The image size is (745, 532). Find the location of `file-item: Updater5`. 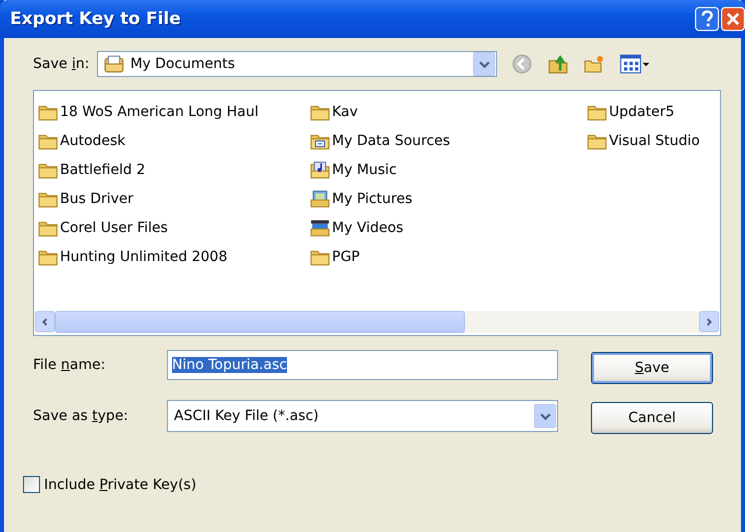

file-item: Updater5 is located at coordinates (641, 112).